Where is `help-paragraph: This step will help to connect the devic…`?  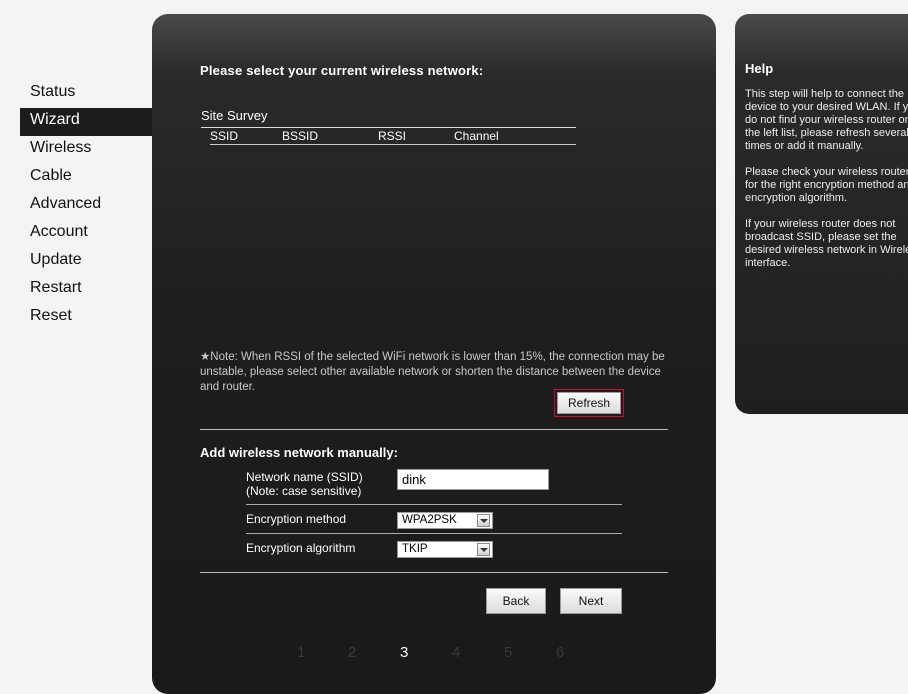
help-paragraph: This step will help to connect the devic… is located at coordinates (826, 120).